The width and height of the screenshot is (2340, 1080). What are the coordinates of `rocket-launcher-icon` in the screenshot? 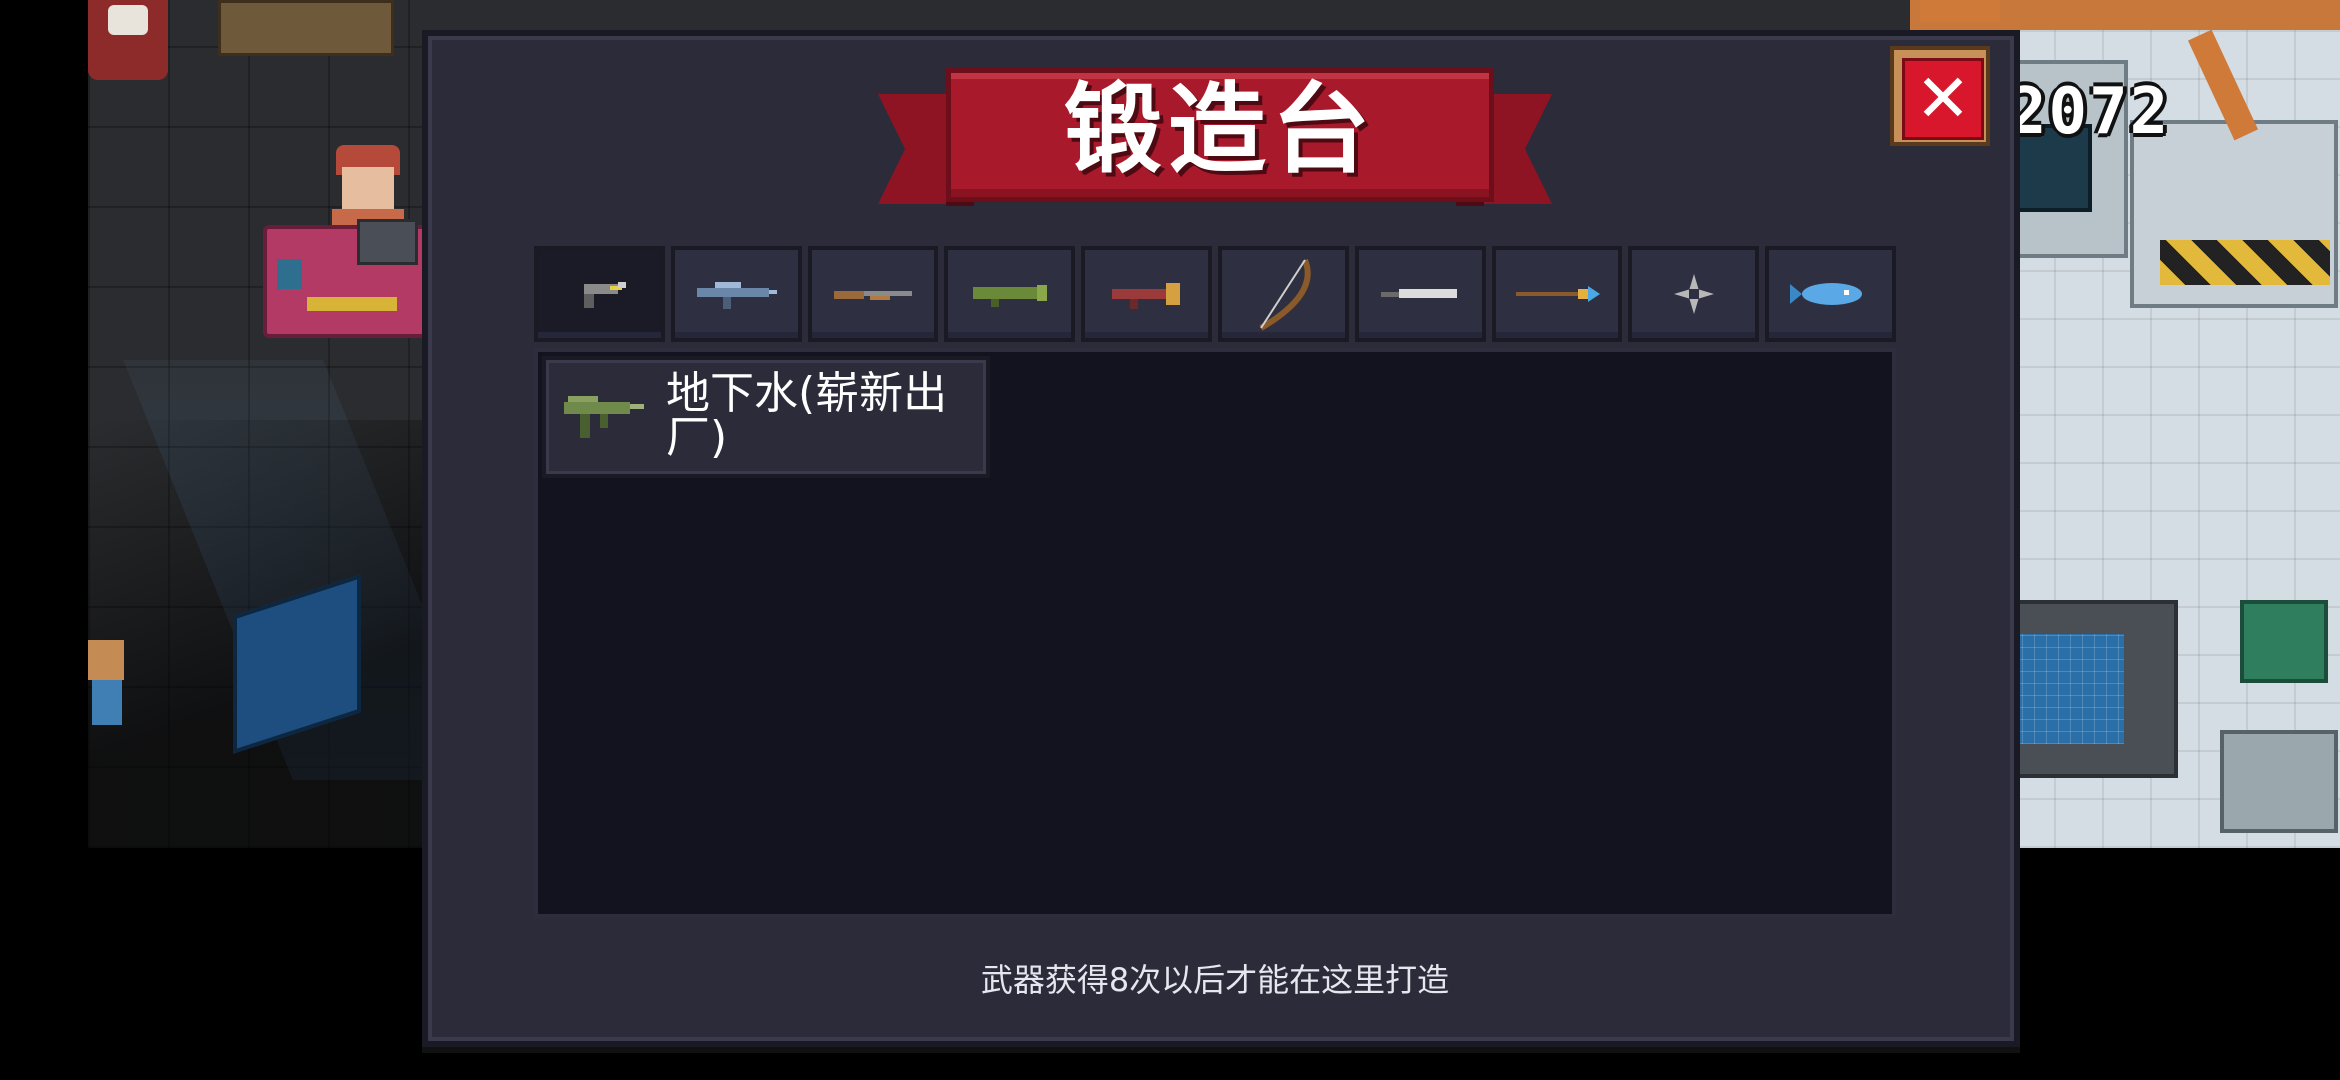 It's located at (1009, 296).